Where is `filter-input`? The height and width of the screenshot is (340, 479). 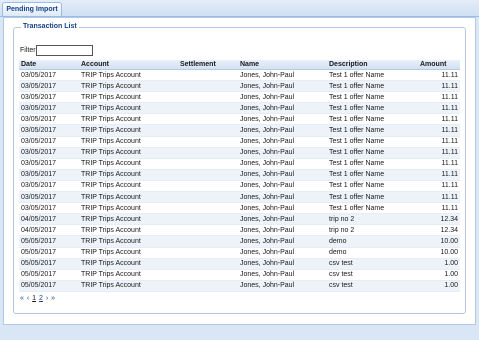
filter-input is located at coordinates (64, 50).